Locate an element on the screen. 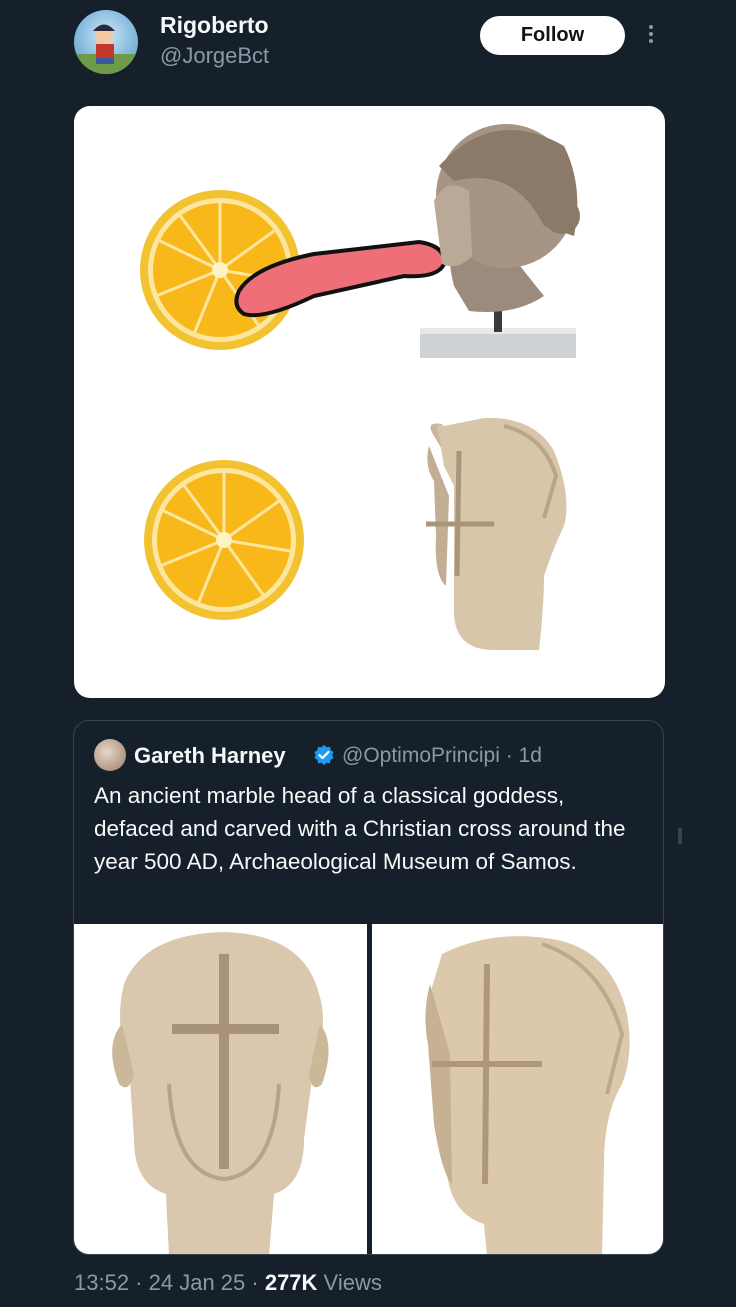  lemon-slice-bottom is located at coordinates (224, 540).